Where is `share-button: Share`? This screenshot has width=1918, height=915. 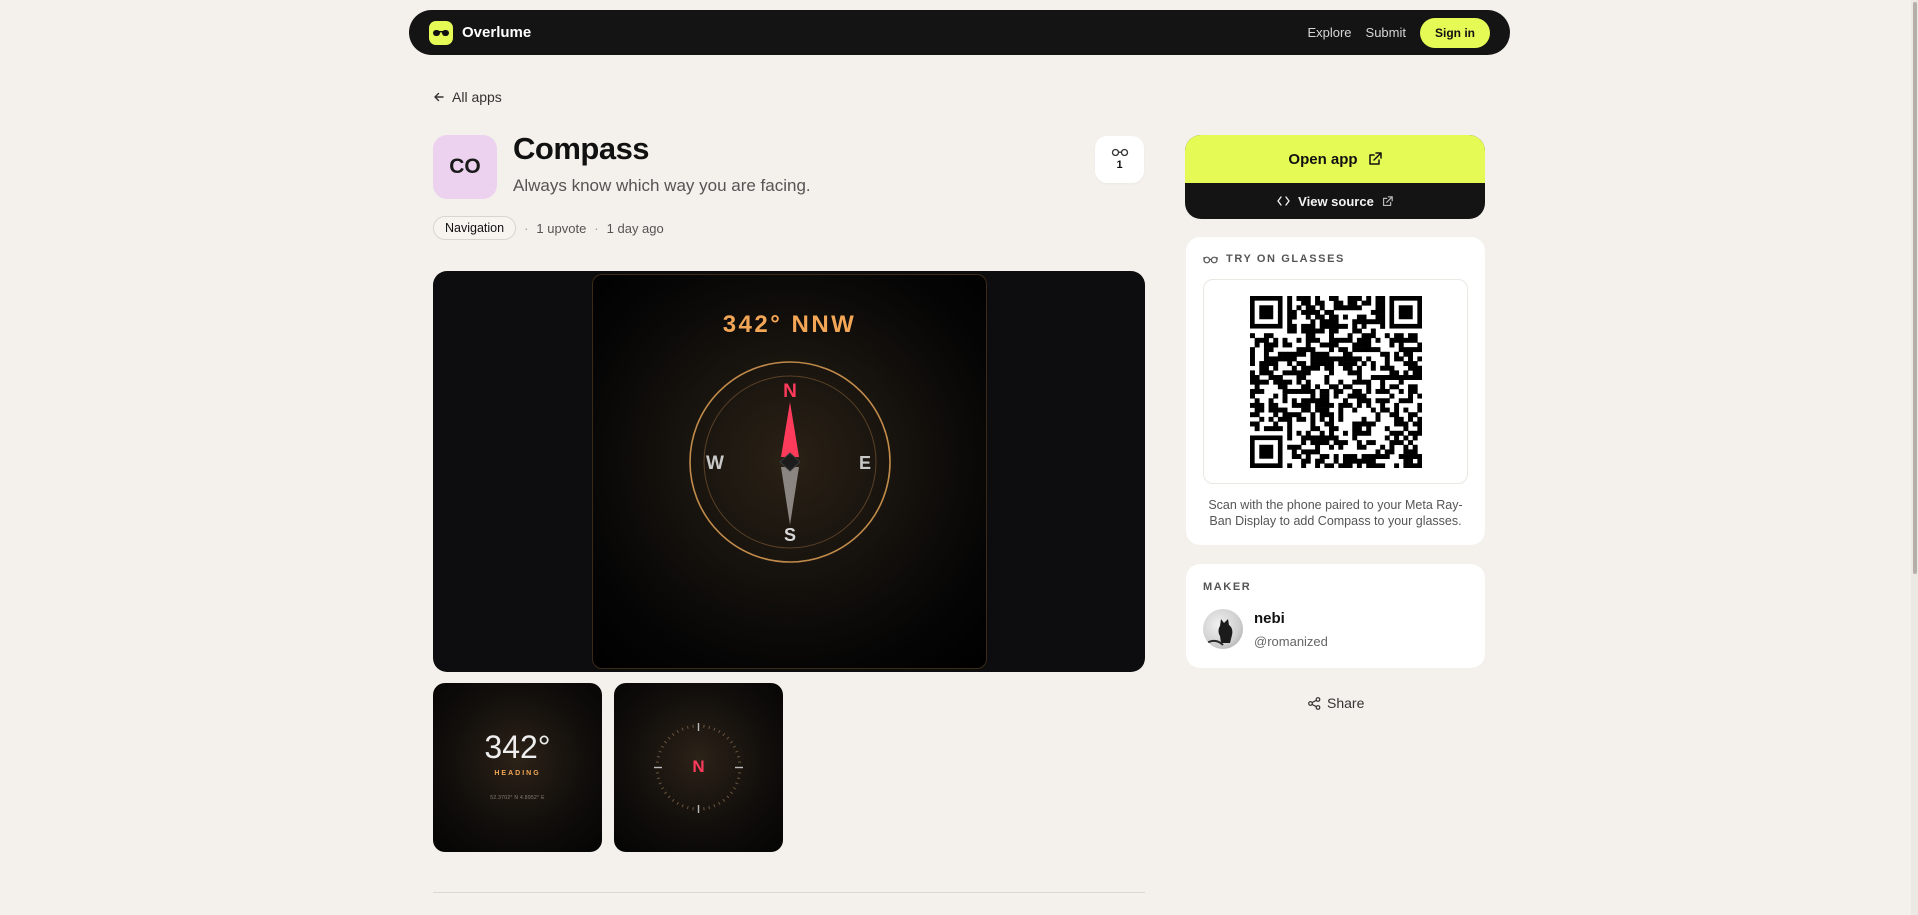 share-button: Share is located at coordinates (1336, 703).